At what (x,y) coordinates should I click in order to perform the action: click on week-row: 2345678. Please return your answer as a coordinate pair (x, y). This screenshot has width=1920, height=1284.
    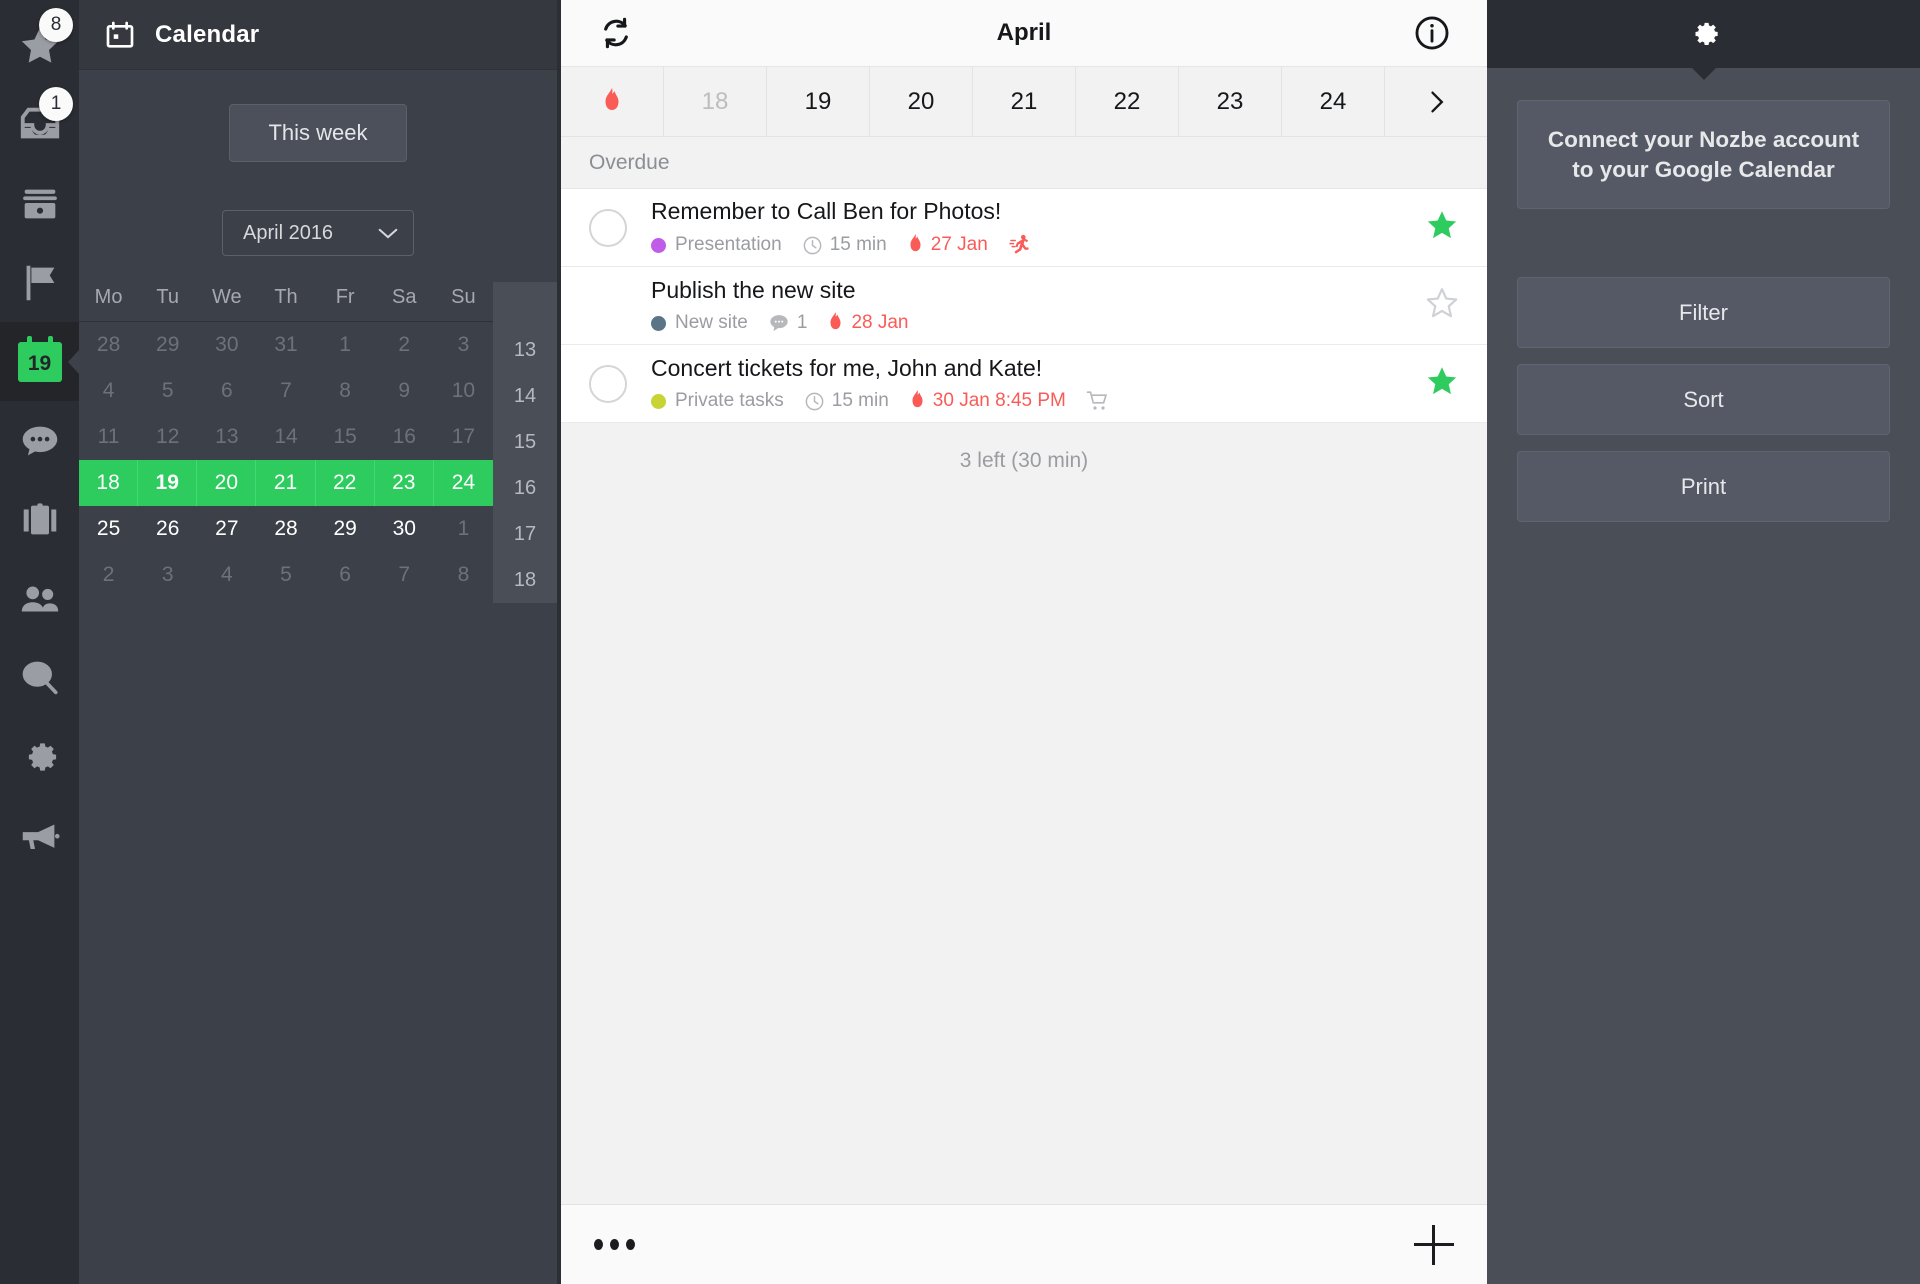
    Looking at the image, I should click on (286, 575).